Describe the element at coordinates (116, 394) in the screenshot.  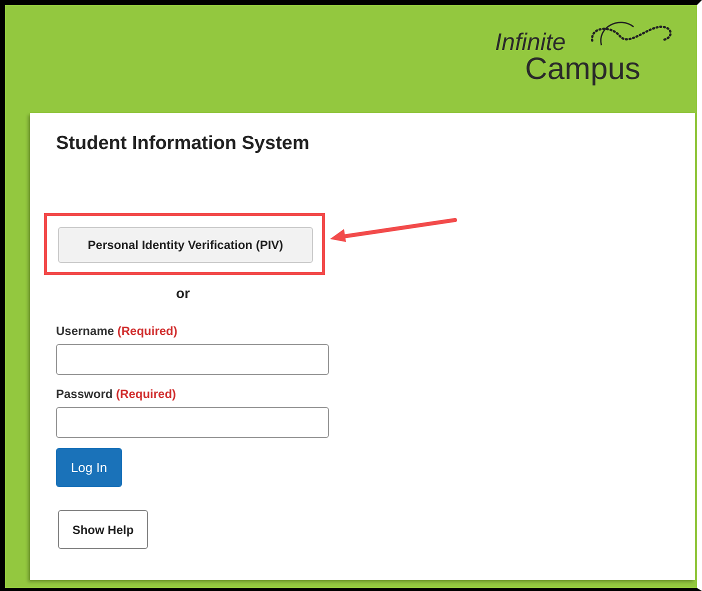
I see `field-label: Password (Required)` at that location.